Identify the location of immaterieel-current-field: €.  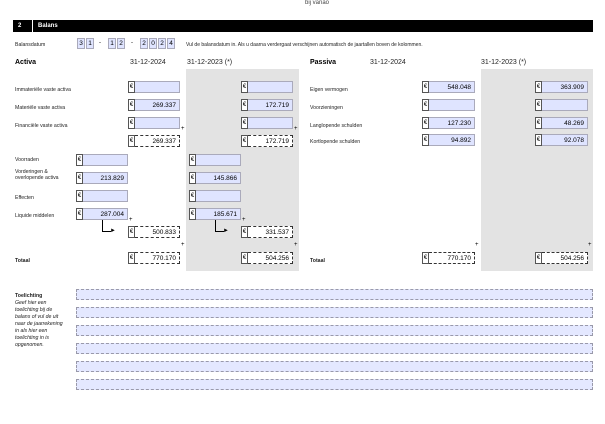
(154, 87).